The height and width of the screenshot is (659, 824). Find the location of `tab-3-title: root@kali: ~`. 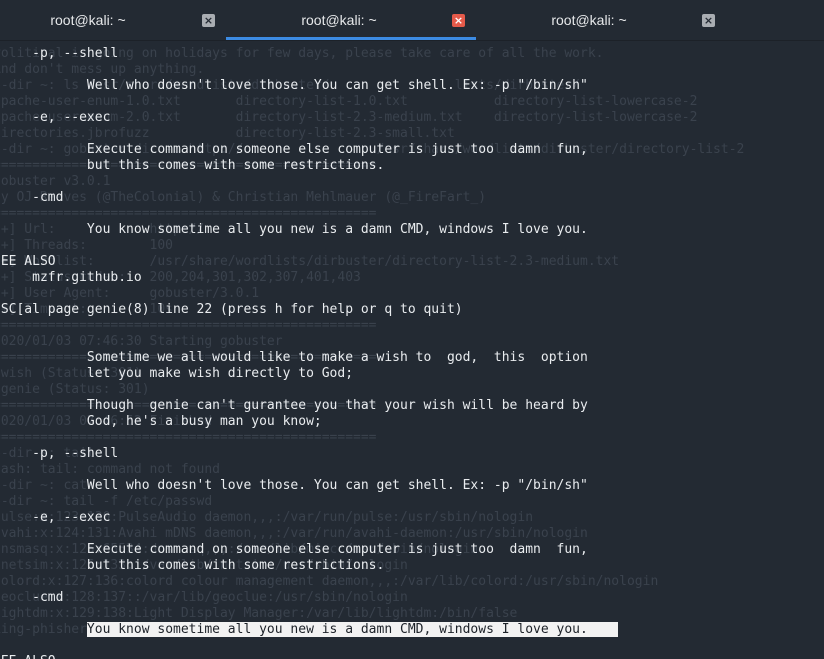

tab-3-title: root@kali: ~ is located at coordinates (589, 20).